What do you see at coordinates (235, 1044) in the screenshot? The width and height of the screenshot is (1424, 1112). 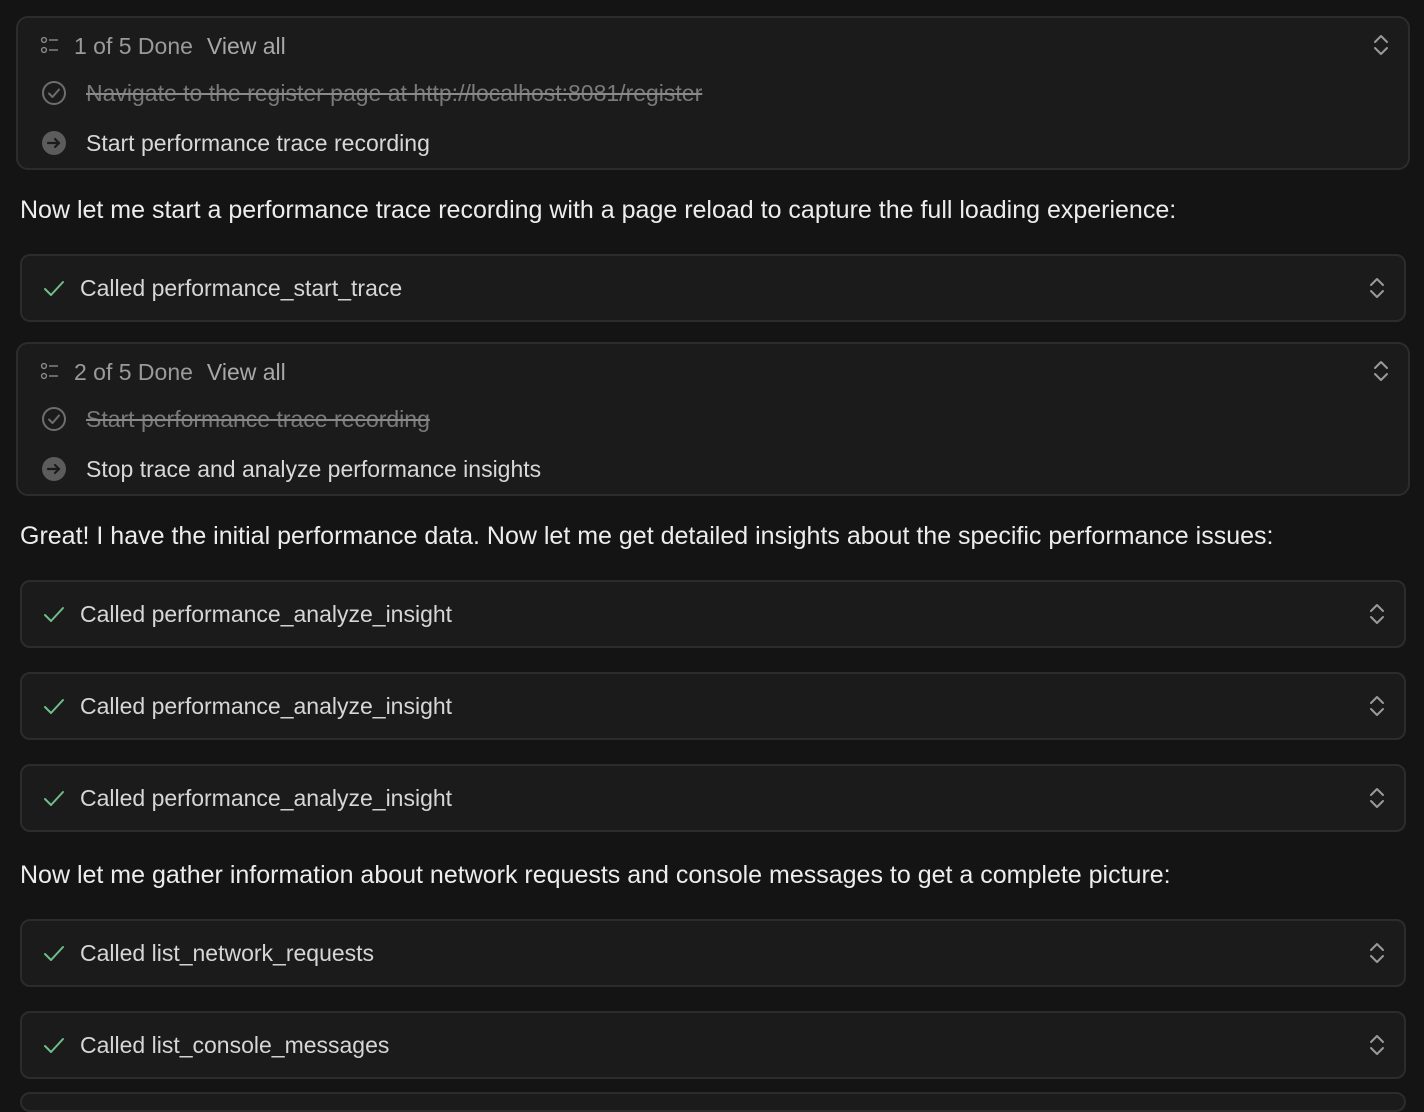 I see `tool-call-label: Called list_console_messages` at bounding box center [235, 1044].